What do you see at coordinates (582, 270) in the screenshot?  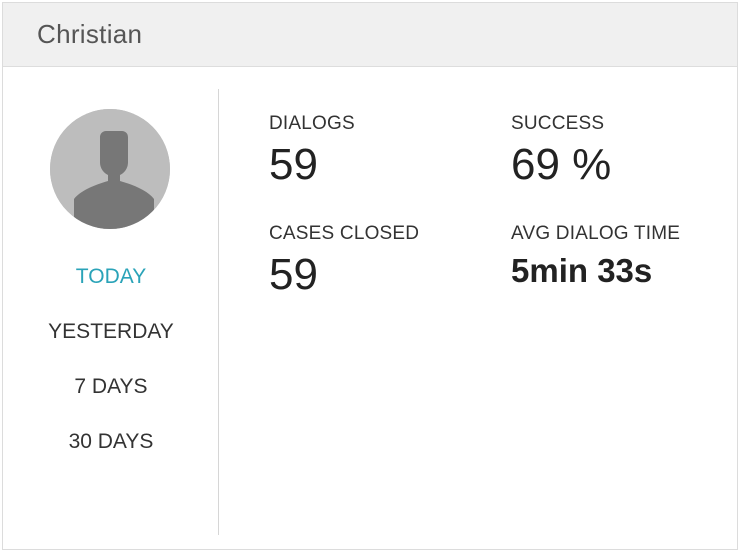 I see `stat-avg-dialog-time-value: 5min 33s` at bounding box center [582, 270].